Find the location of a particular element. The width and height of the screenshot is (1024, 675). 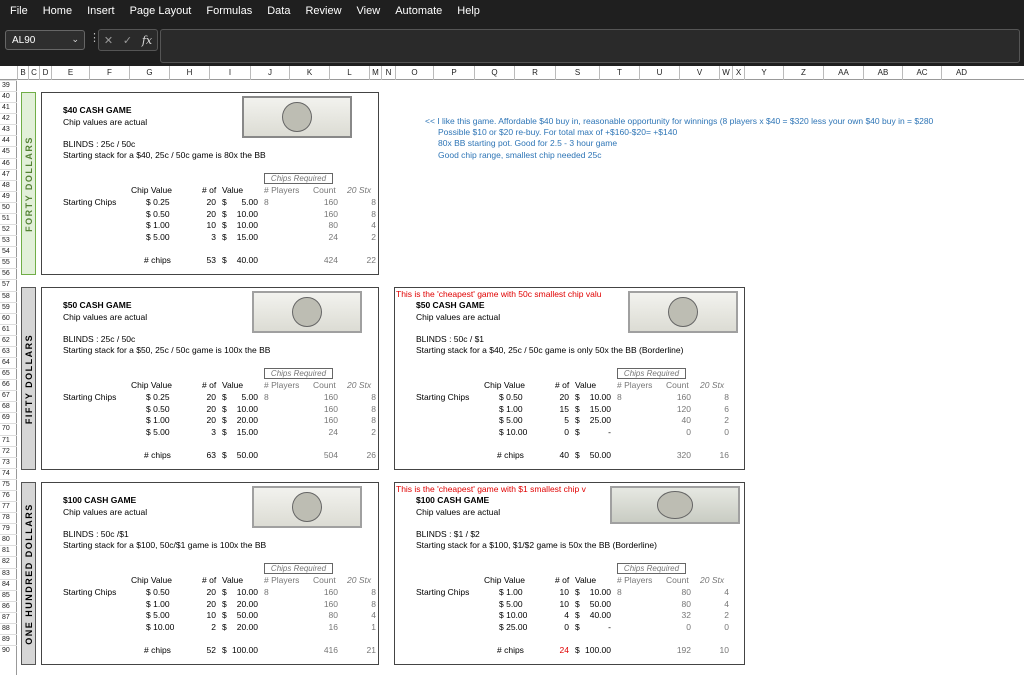

column-header-d: D is located at coordinates (45, 73).